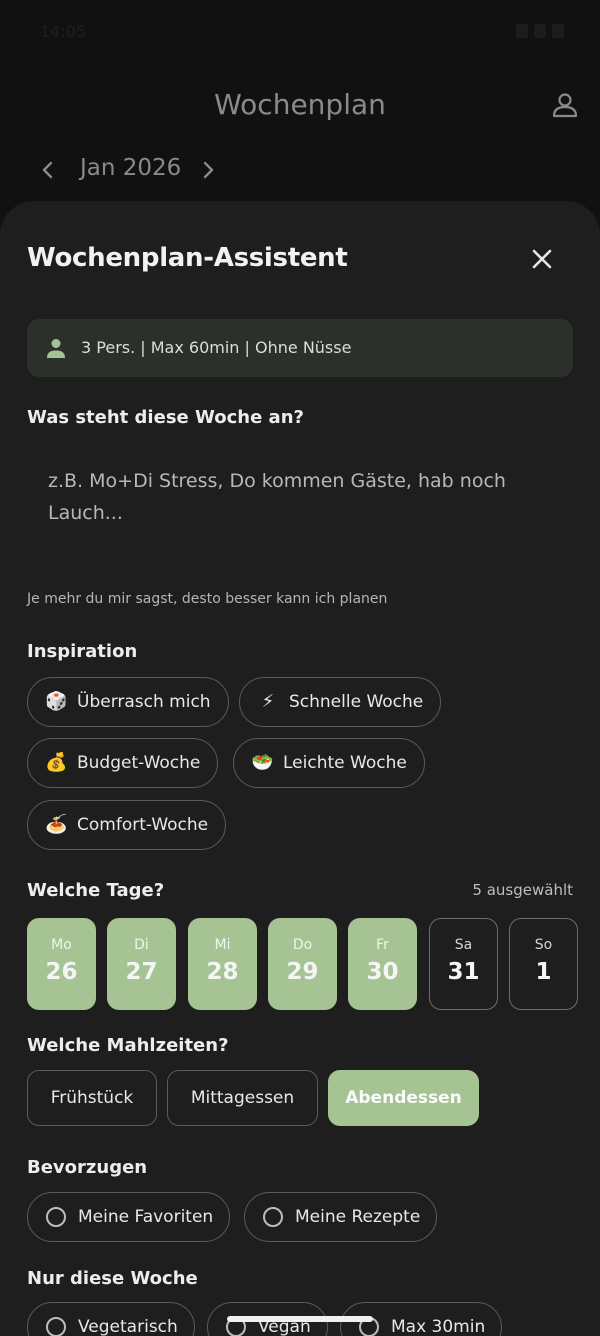 This screenshot has width=600, height=1336. What do you see at coordinates (356, 702) in the screenshot?
I see `chip-label: Schnelle Woche` at bounding box center [356, 702].